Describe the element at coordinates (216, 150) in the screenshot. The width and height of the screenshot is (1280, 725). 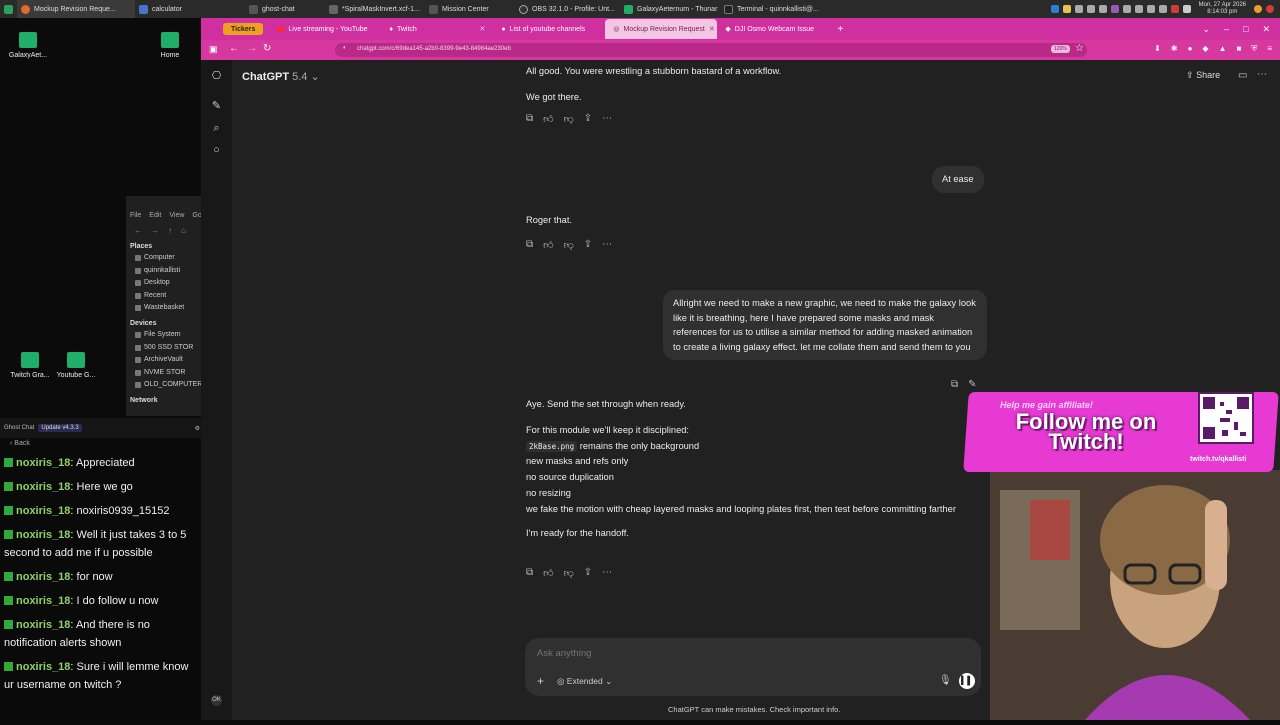
I see `chat-bubble-icon: ○` at that location.